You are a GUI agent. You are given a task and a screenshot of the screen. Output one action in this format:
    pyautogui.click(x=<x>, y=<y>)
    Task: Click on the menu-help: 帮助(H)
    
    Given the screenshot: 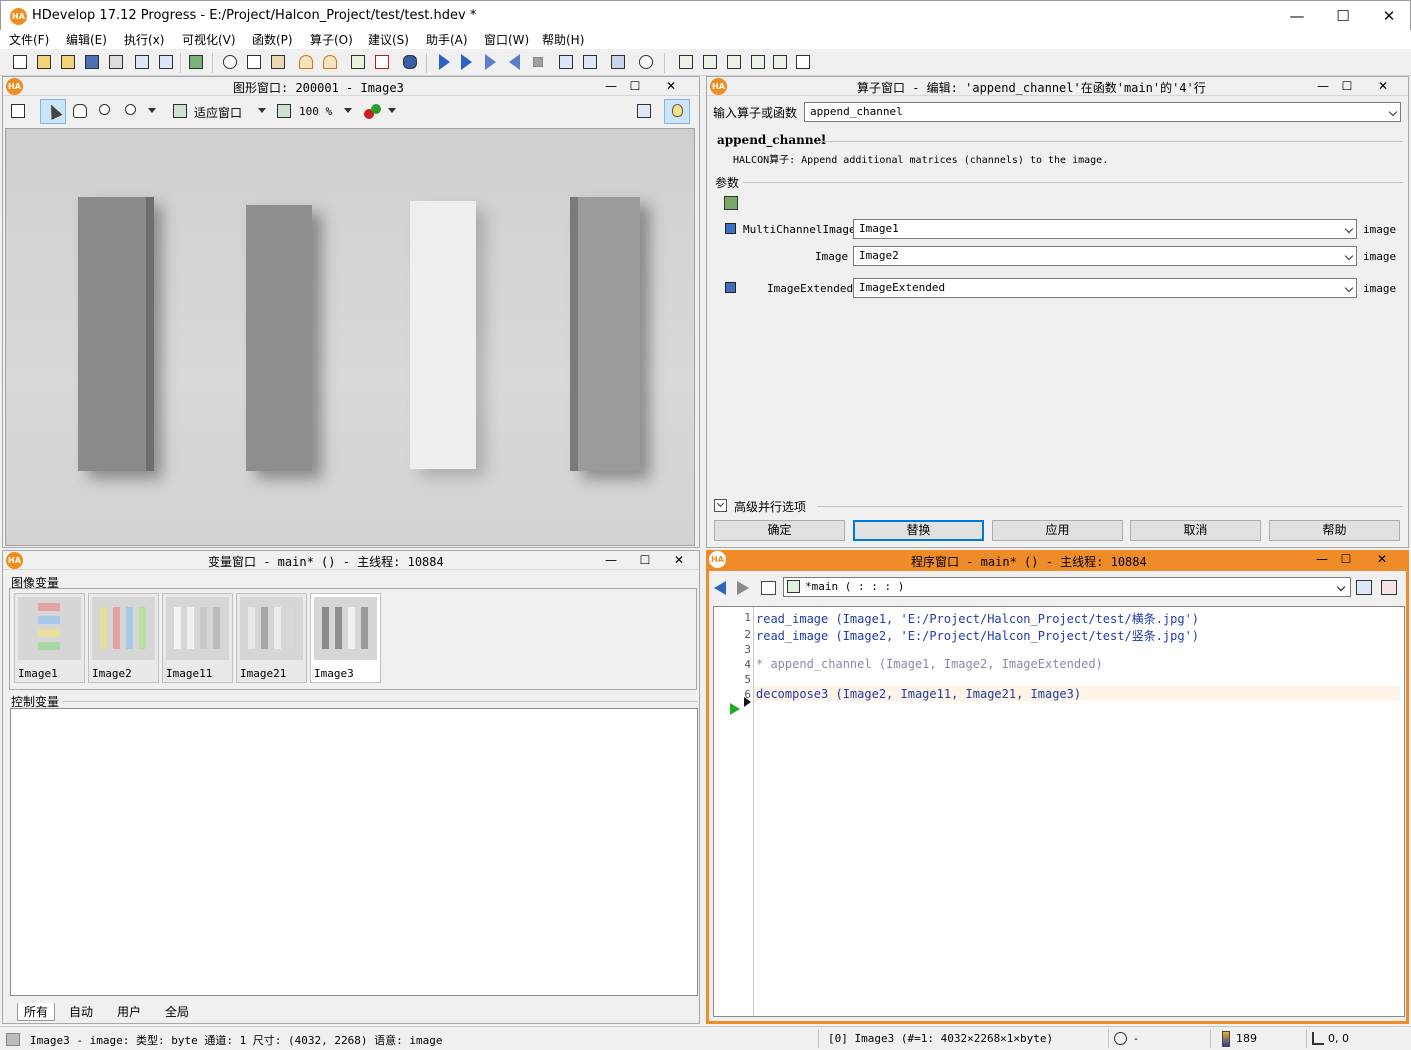 What is the action you would take?
    pyautogui.click(x=563, y=39)
    